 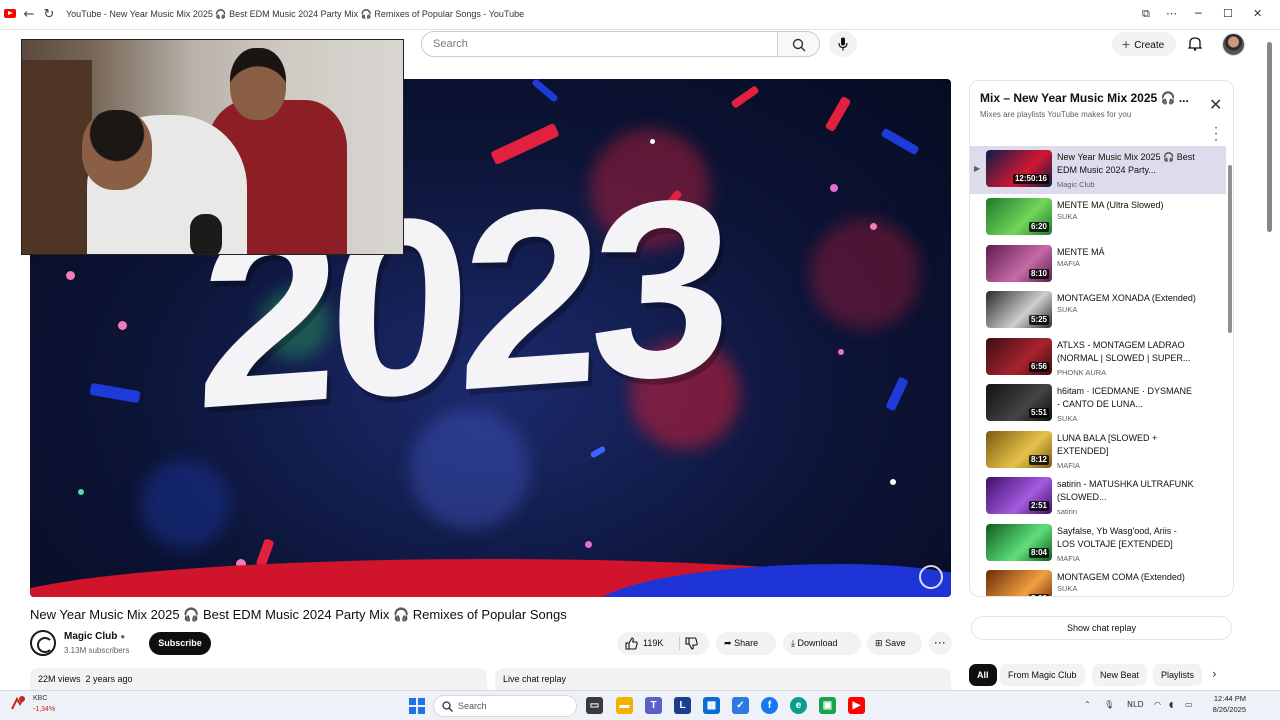 What do you see at coordinates (1215, 104) in the screenshot?
I see `close-playlist-icon: ✕` at bounding box center [1215, 104].